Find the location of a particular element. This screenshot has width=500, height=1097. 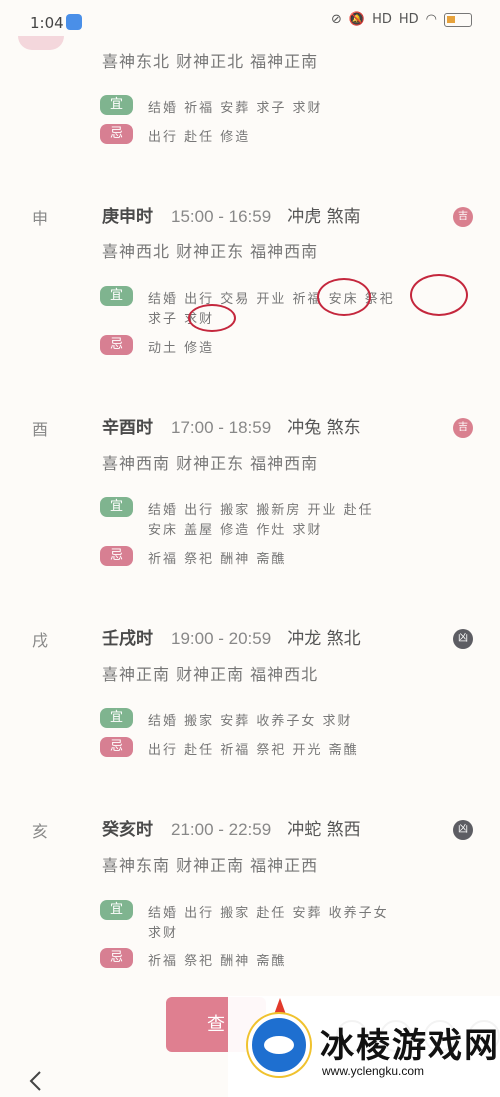

ji-items: 动土 修造 is located at coordinates (181, 348).